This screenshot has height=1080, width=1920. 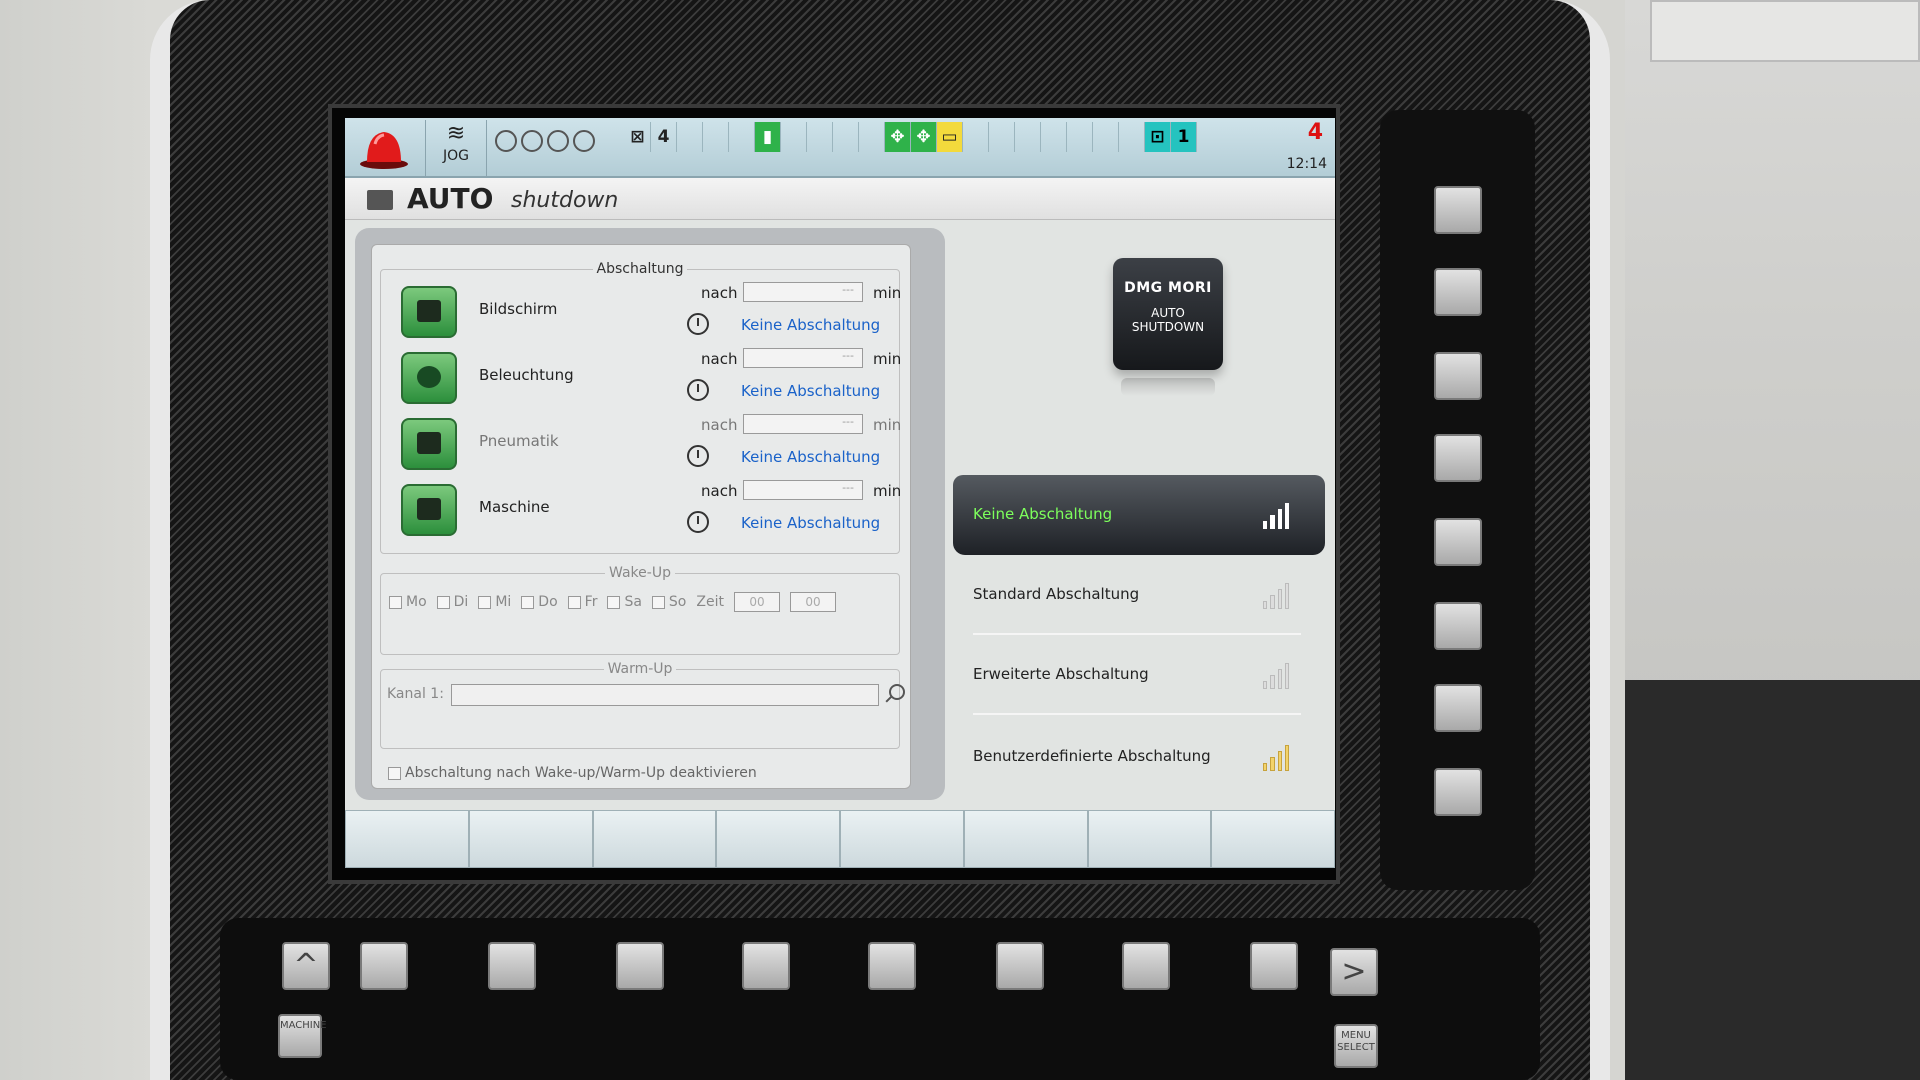 What do you see at coordinates (380, 200) in the screenshot?
I see `menu-icon` at bounding box center [380, 200].